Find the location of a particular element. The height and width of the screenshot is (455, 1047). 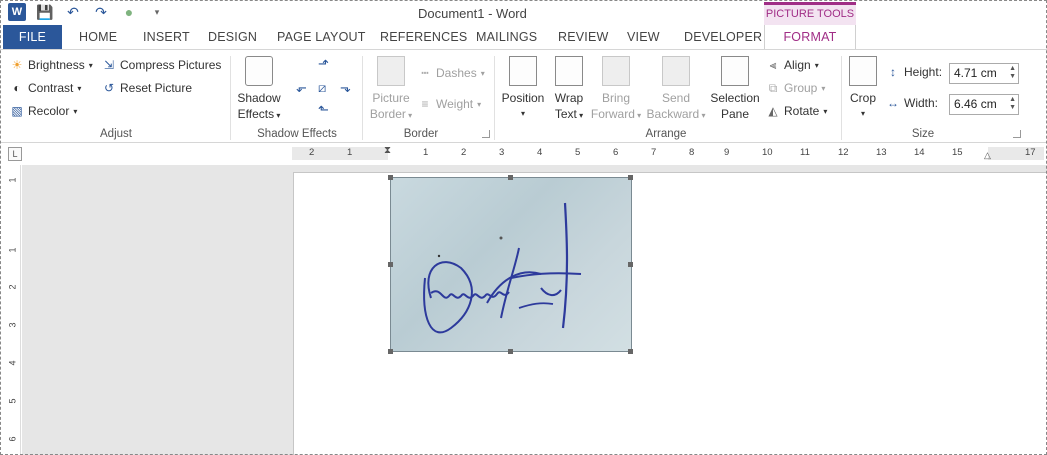

vruler-tick: 4 is located at coordinates (12, 363).